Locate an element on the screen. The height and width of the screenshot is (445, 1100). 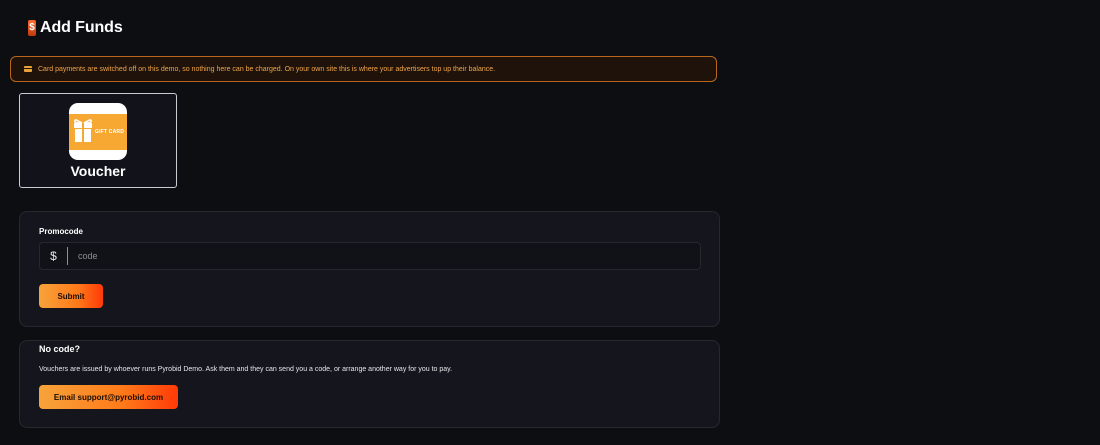
gift-box-icon is located at coordinates (83, 130).